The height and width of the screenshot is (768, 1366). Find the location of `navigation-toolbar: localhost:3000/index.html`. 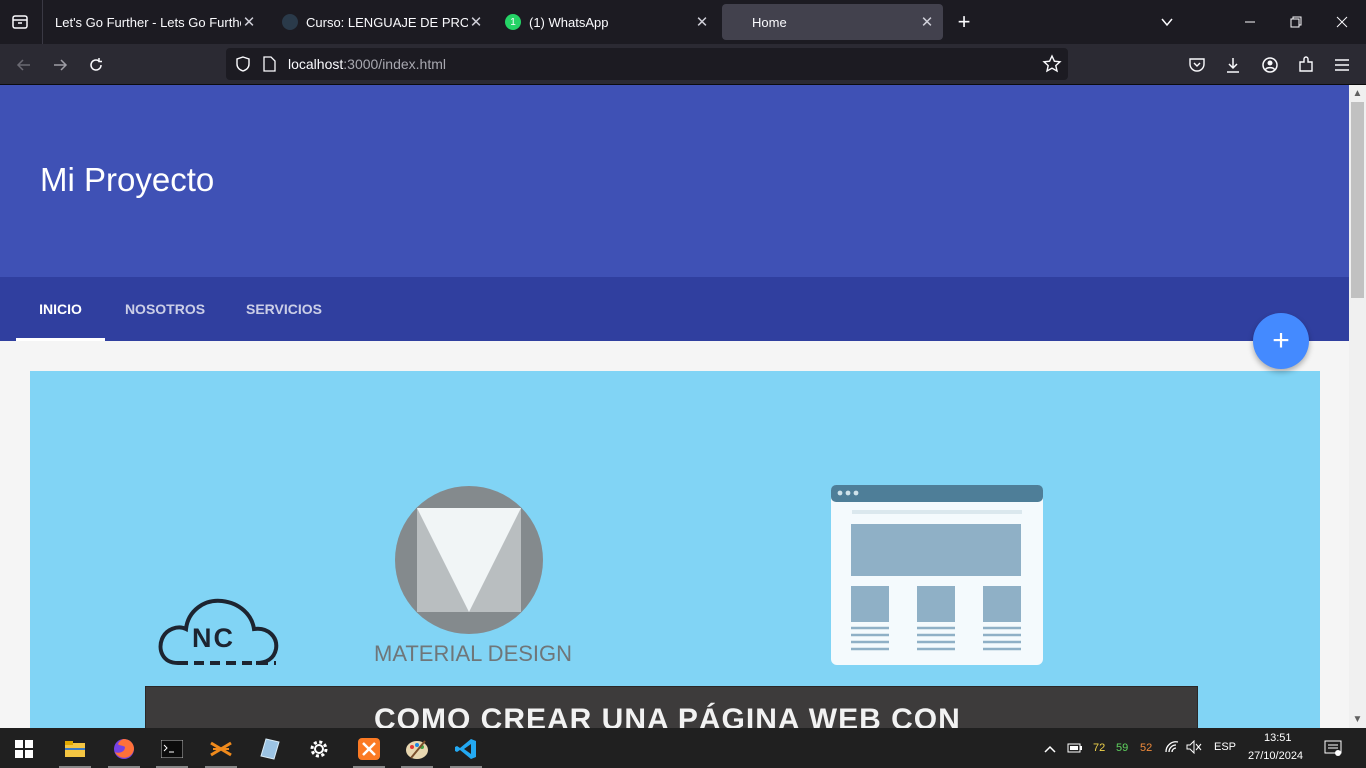

navigation-toolbar: localhost:3000/index.html is located at coordinates (683, 64).